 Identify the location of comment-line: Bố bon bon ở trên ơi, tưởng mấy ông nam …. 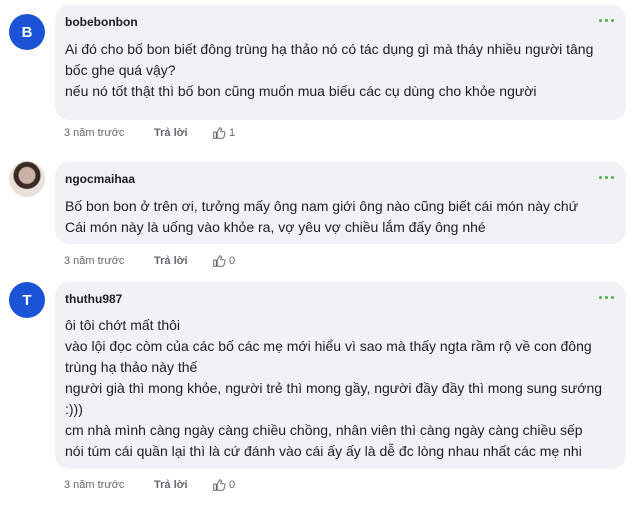
(322, 206).